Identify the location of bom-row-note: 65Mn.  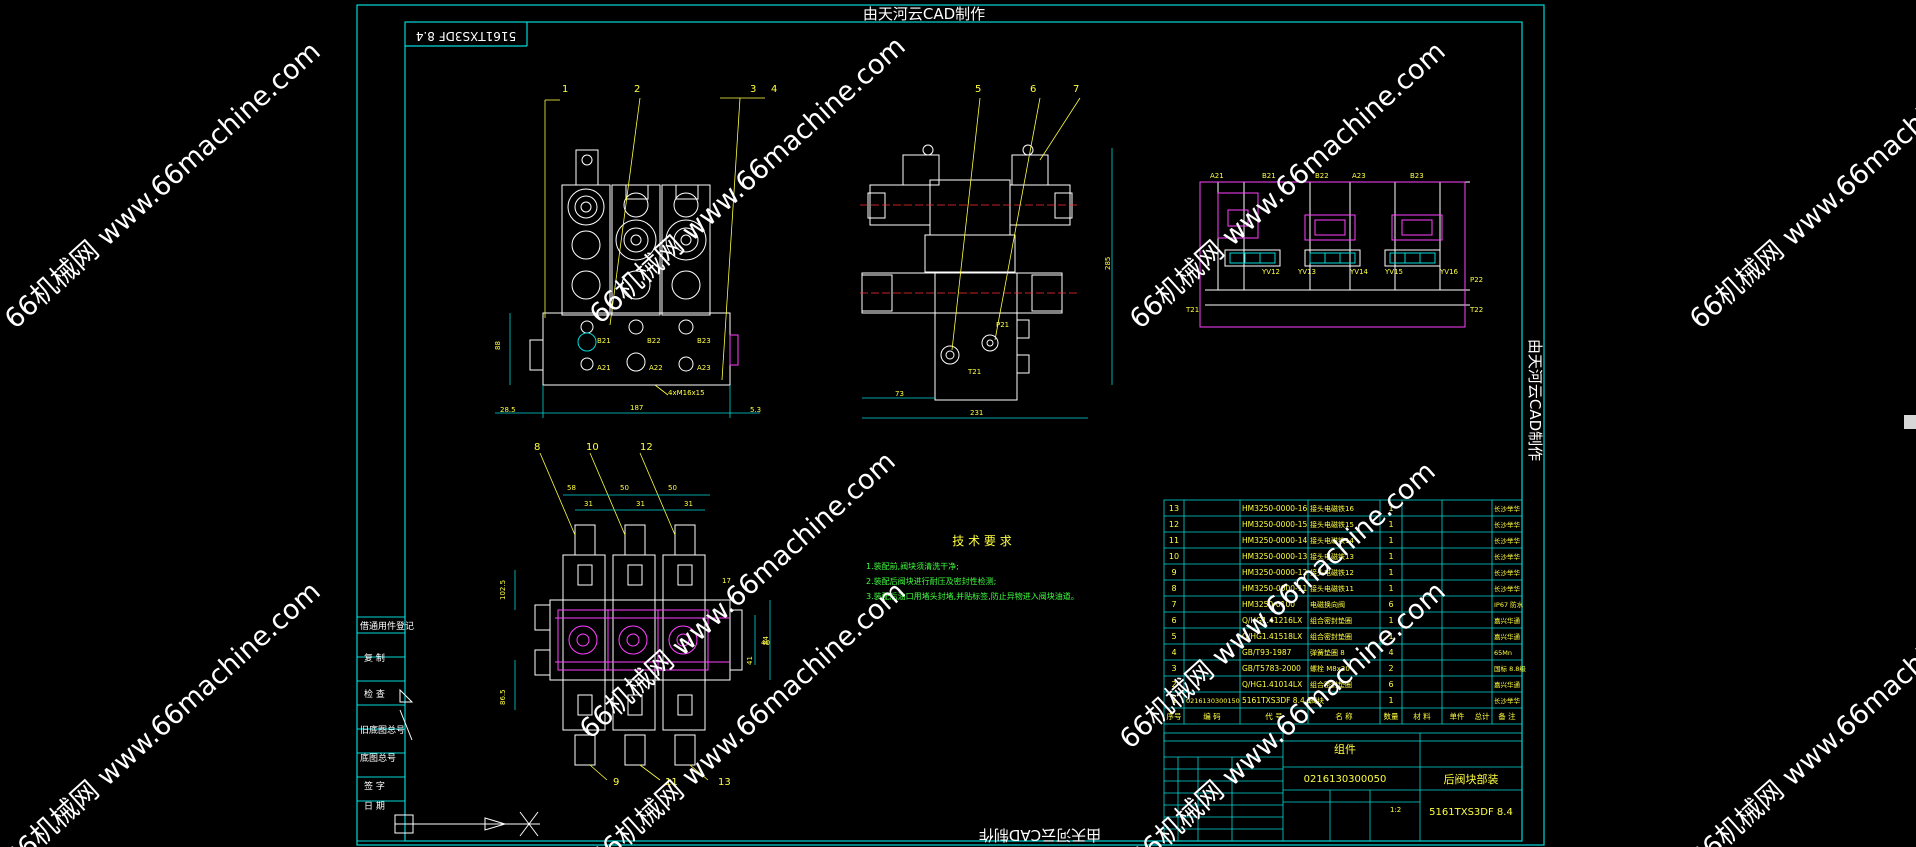
(1503, 653).